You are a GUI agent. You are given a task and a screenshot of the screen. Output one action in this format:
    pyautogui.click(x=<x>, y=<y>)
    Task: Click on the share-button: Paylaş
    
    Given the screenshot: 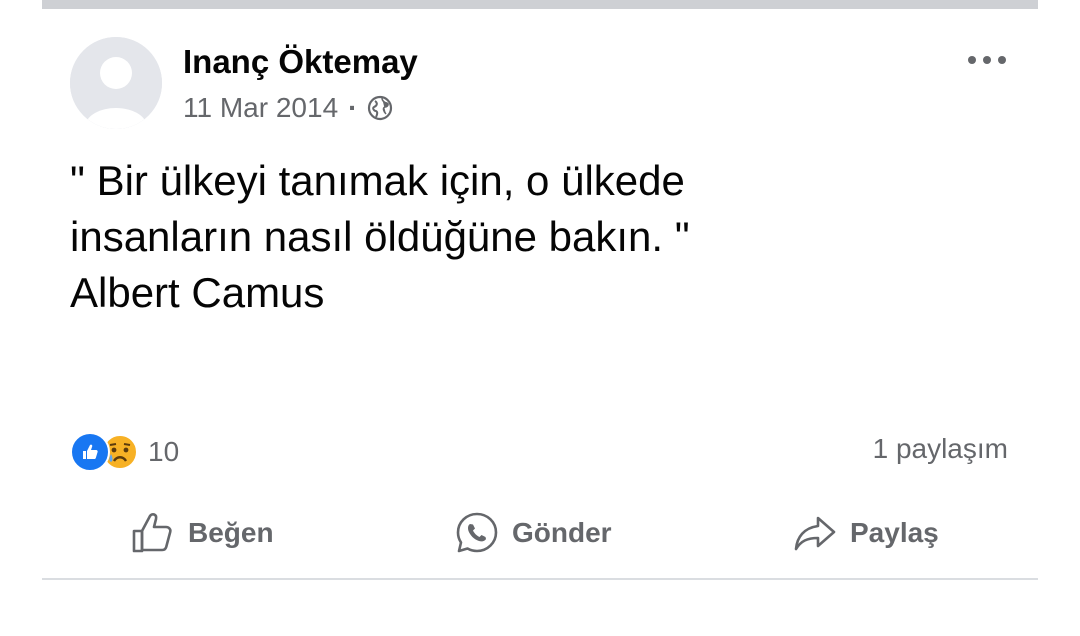 What is the action you would take?
    pyautogui.click(x=865, y=533)
    